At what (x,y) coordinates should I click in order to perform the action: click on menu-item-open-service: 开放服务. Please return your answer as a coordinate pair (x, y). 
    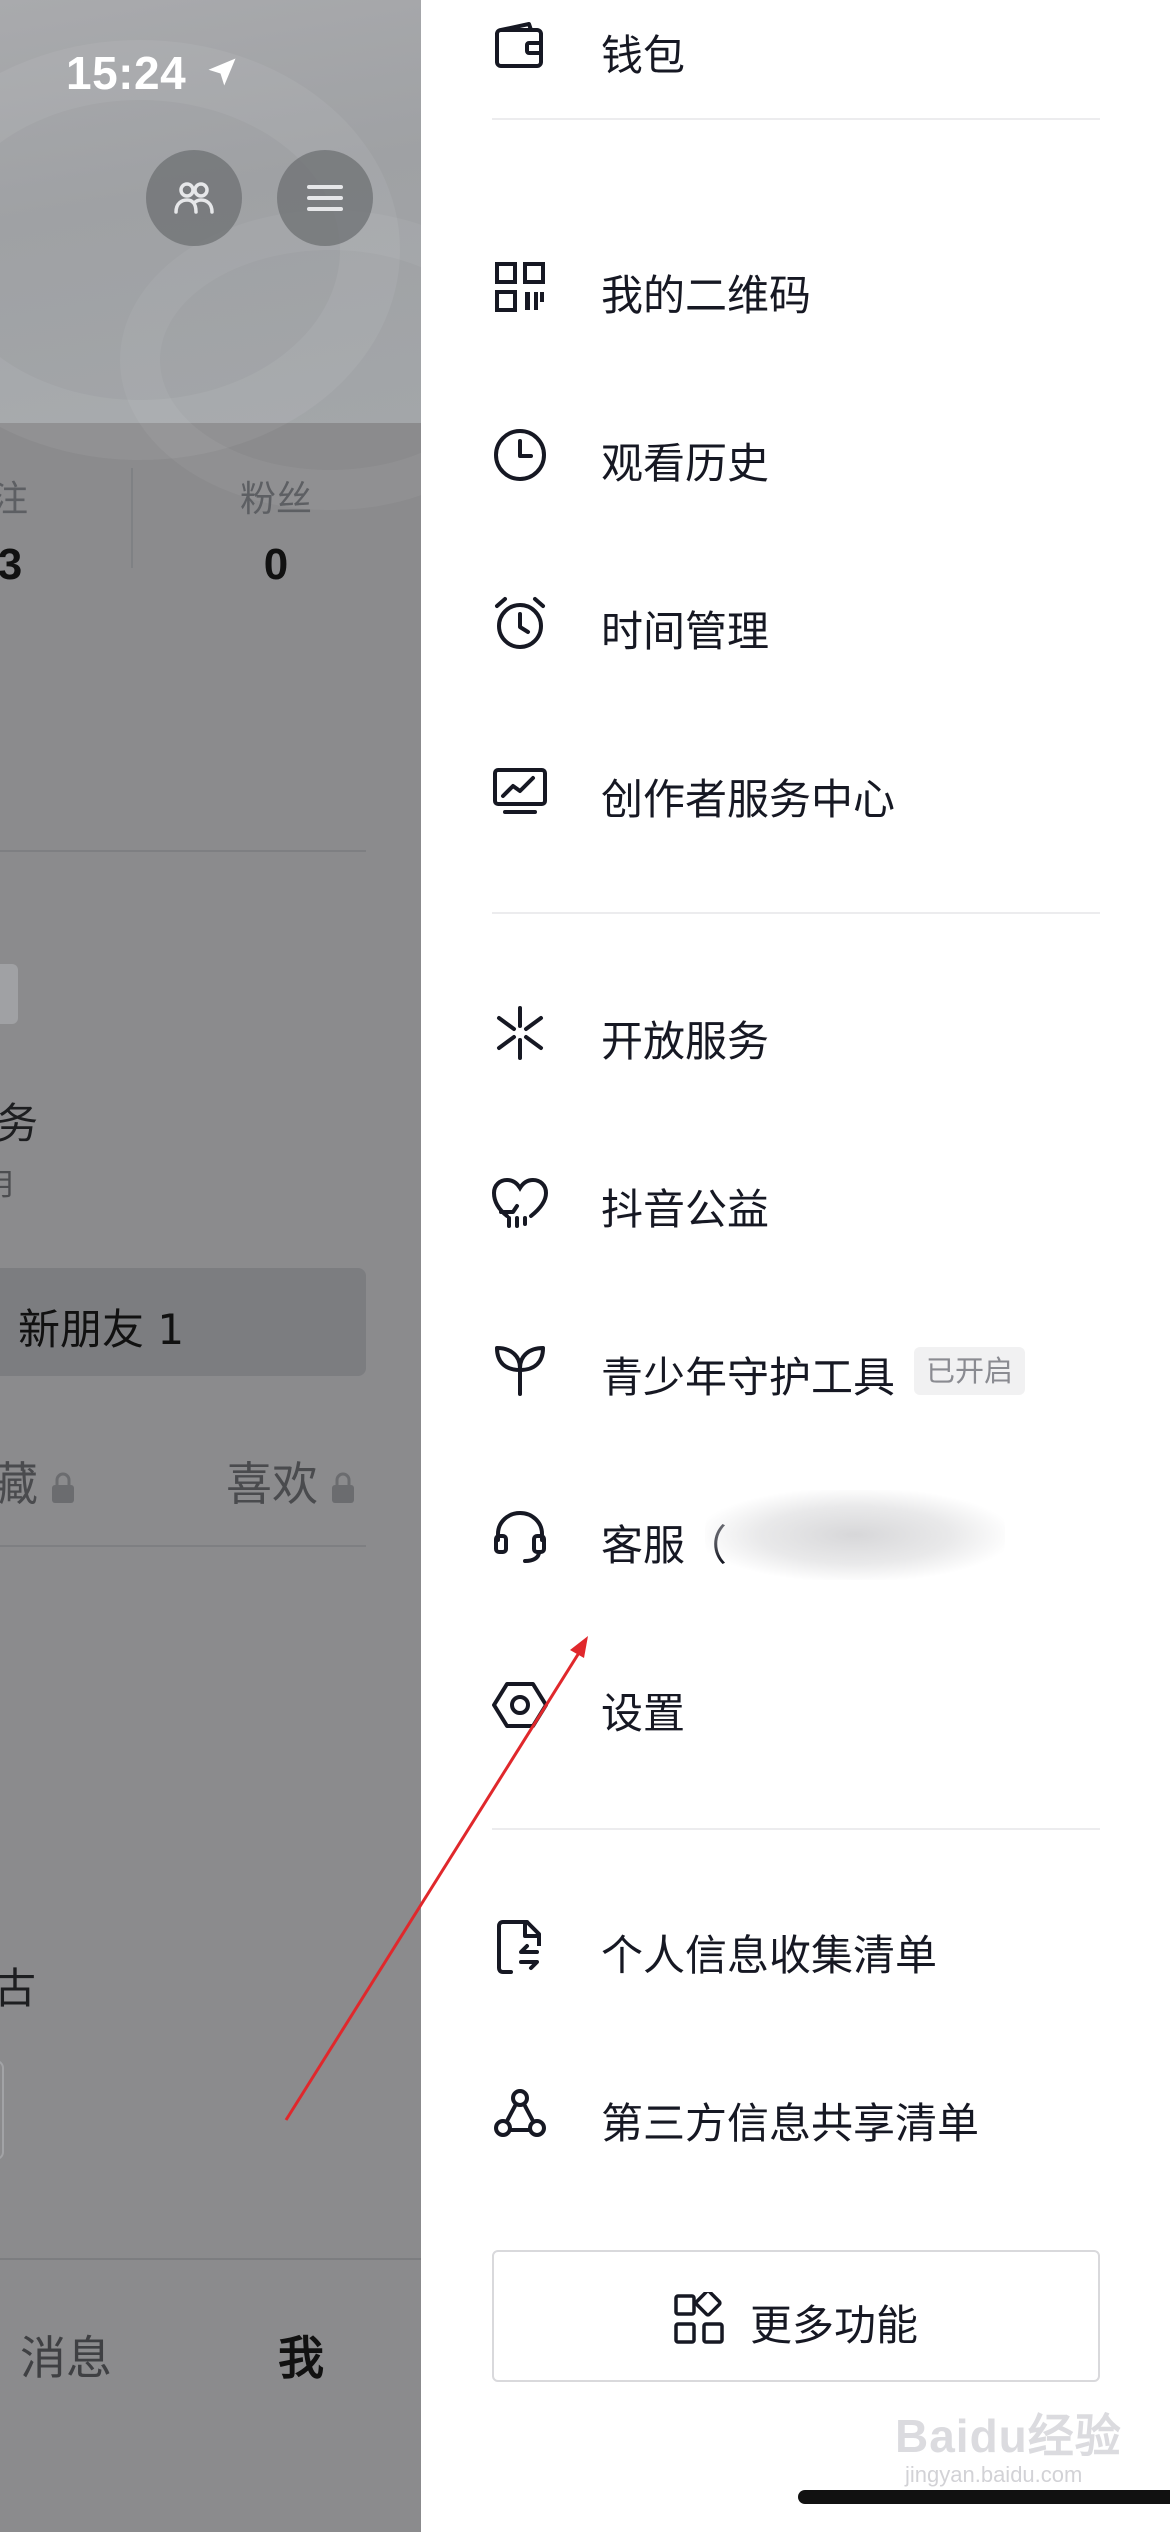
    Looking at the image, I should click on (795, 1034).